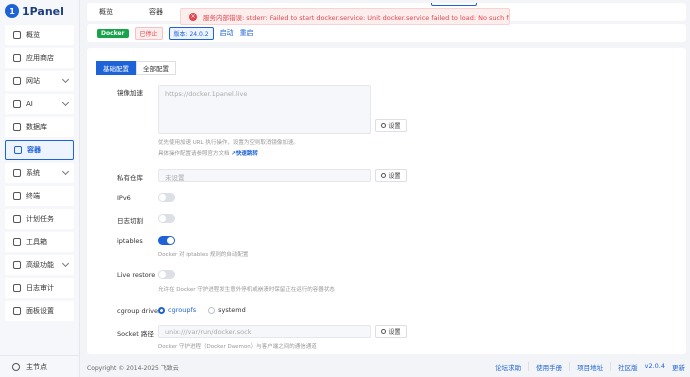  I want to click on sidebar-item-label: 工具箱, so click(36, 242).